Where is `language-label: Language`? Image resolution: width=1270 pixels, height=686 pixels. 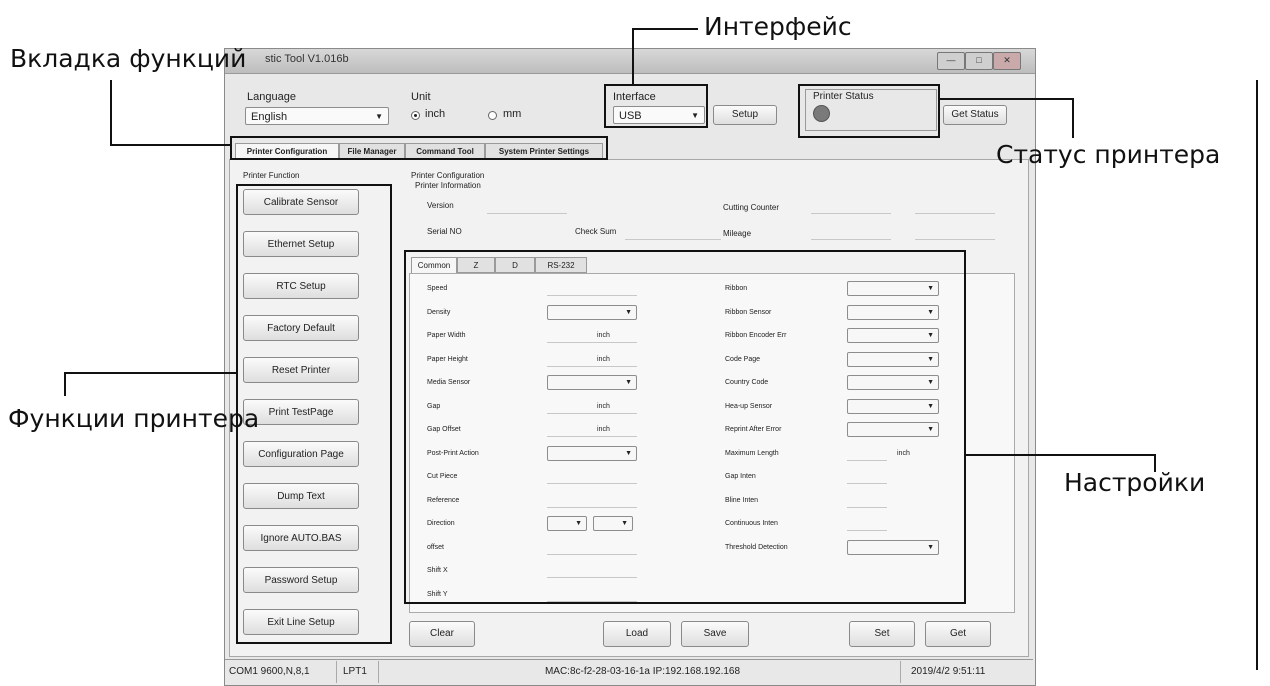
language-label: Language is located at coordinates (271, 97).